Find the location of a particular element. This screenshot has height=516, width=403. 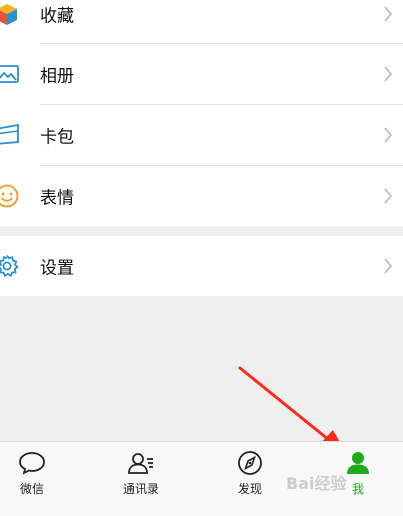

contacts-icon is located at coordinates (140, 463).